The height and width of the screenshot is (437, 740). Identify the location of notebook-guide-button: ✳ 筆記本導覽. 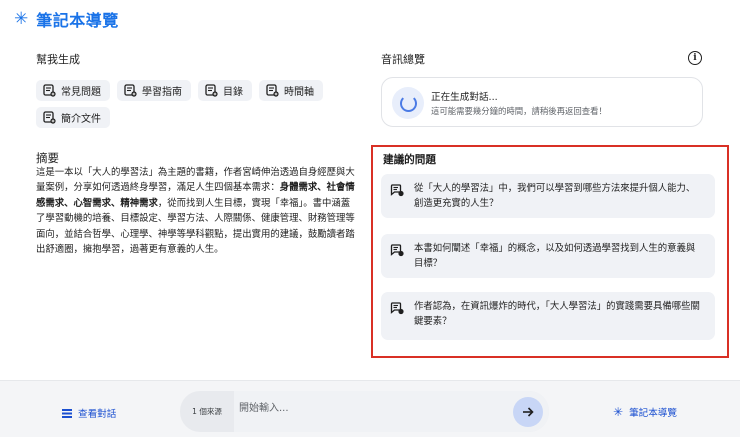
(645, 412).